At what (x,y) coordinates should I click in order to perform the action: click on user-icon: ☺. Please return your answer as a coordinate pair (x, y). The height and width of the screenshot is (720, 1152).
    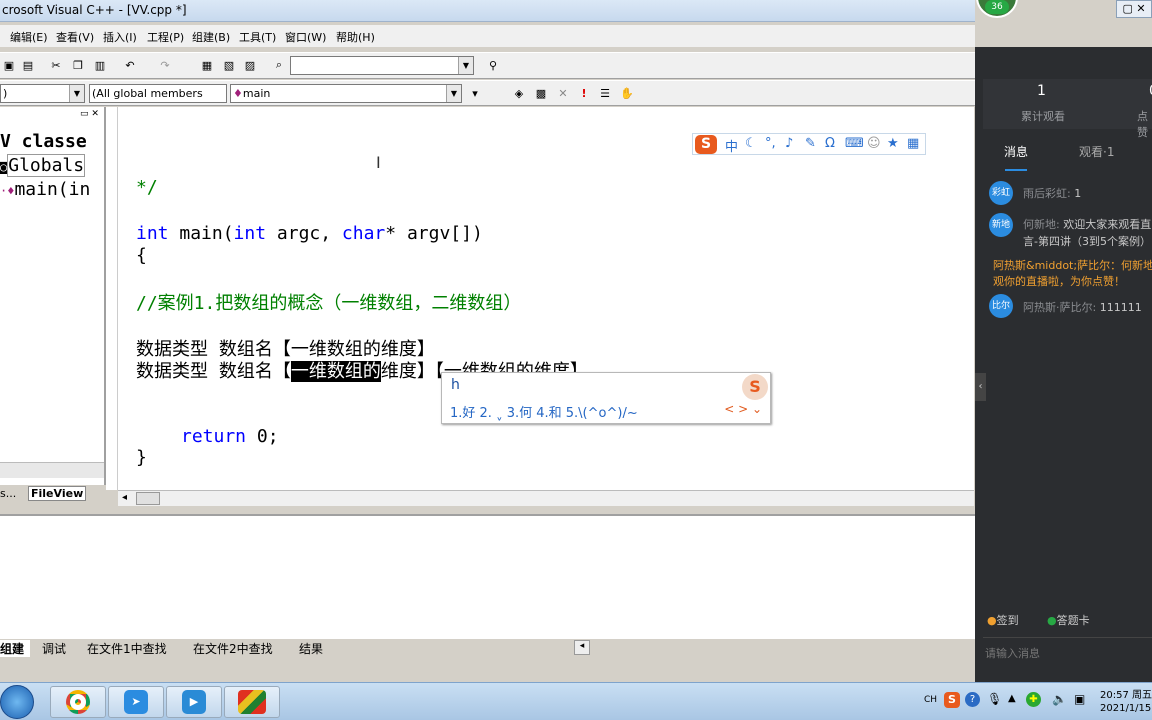
    Looking at the image, I should click on (874, 143).